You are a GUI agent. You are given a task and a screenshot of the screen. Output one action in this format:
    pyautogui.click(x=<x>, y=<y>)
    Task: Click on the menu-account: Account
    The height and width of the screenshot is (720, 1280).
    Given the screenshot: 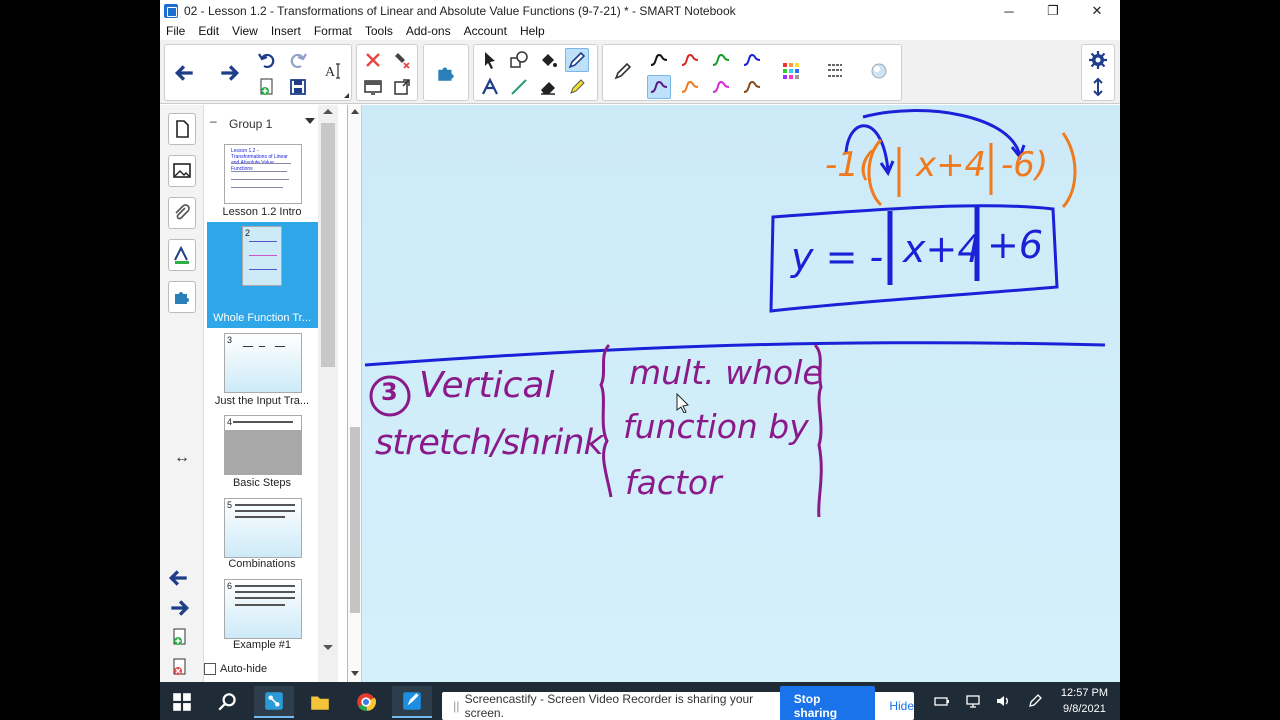 What is the action you would take?
    pyautogui.click(x=485, y=31)
    